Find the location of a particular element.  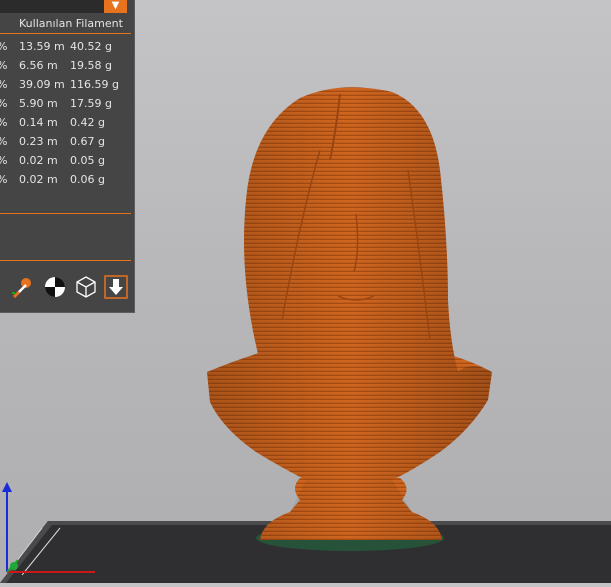

view-toolbar is located at coordinates (65, 289).